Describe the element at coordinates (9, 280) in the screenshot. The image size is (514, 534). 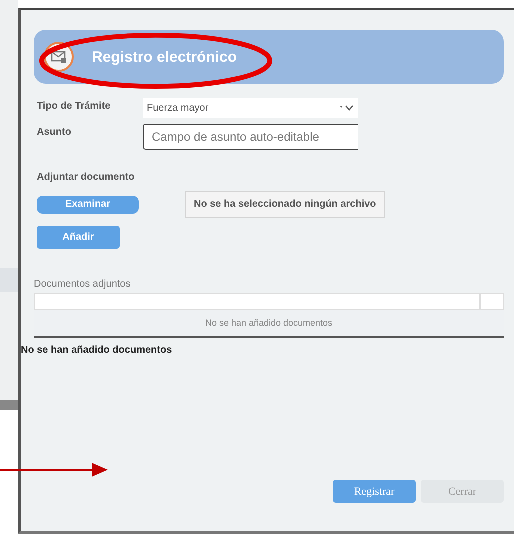
I see `sidebar-item` at that location.